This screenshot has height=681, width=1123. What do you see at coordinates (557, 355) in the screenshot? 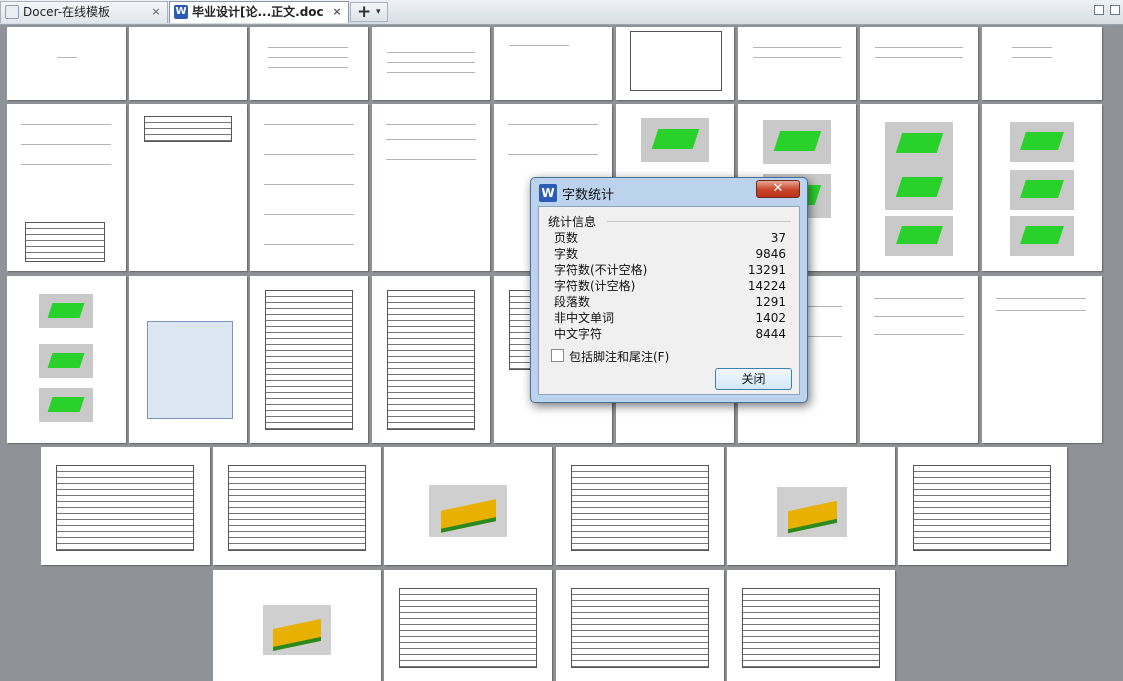
I see `include-footnotes-checkbox` at bounding box center [557, 355].